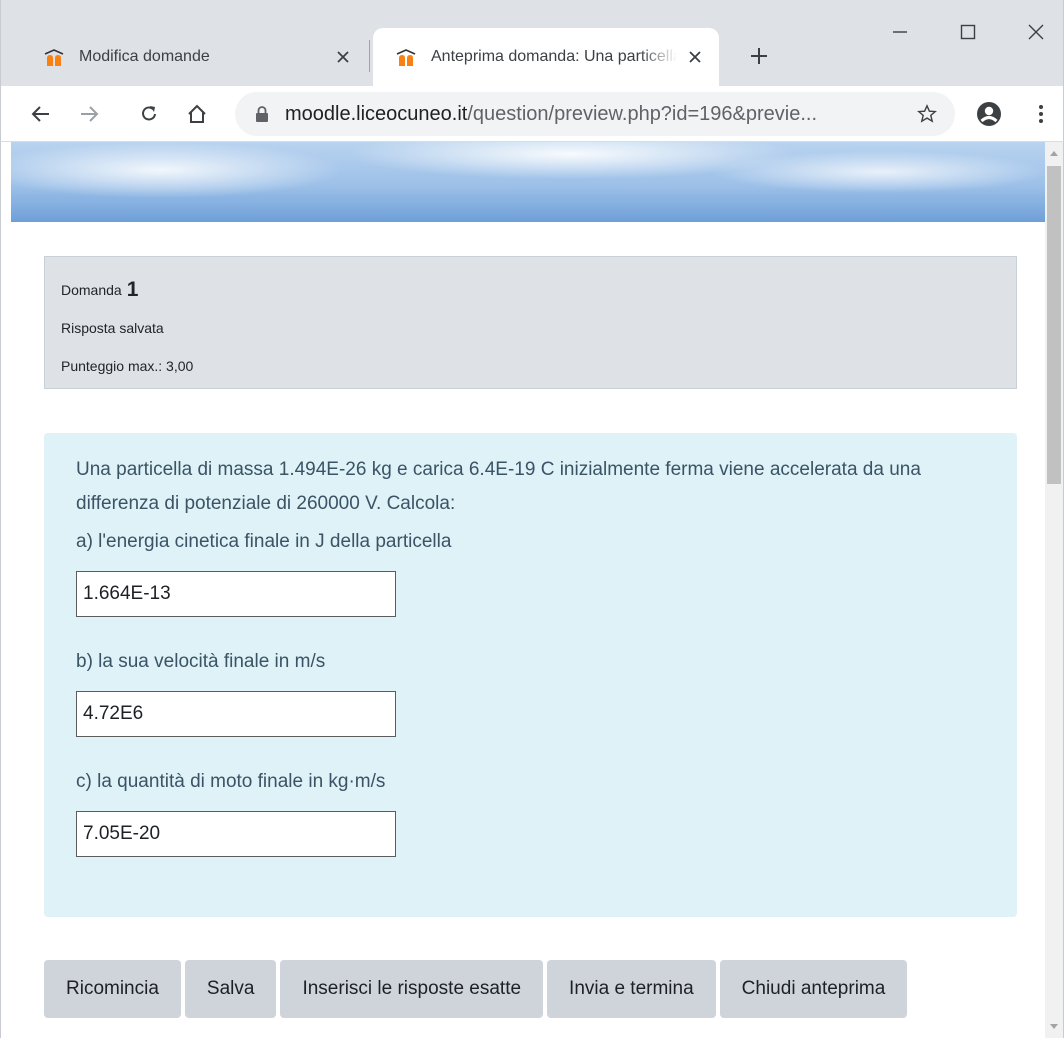 The width and height of the screenshot is (1064, 1038). What do you see at coordinates (112, 328) in the screenshot?
I see `question-state: Risposta salvata` at bounding box center [112, 328].